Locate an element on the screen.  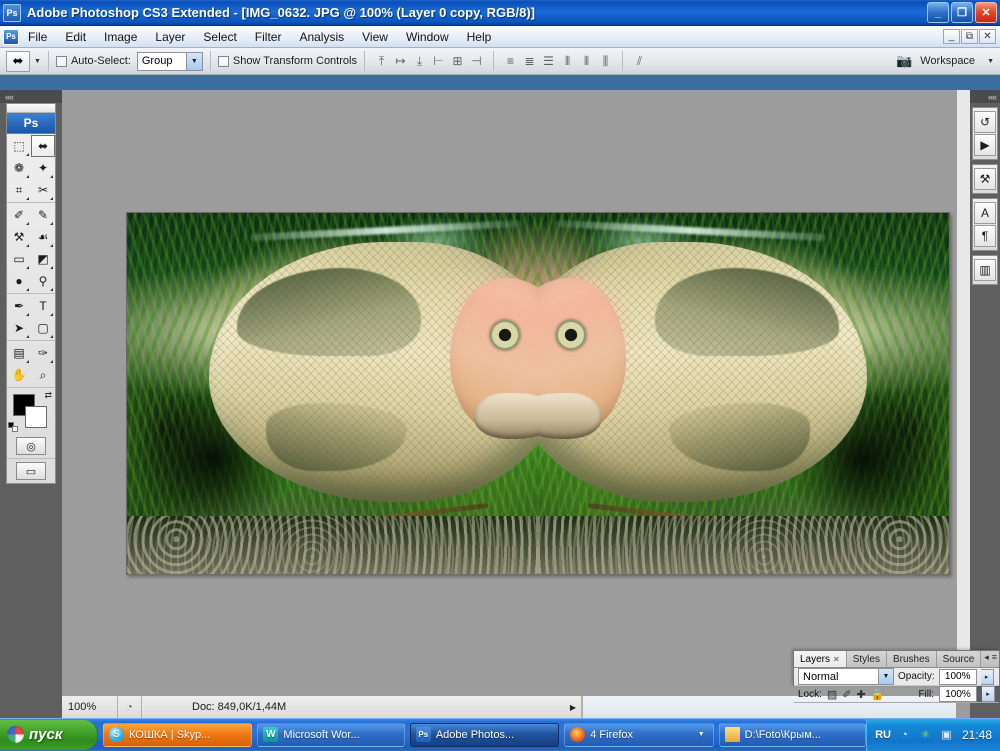
workspace-chevron-down-icon: ▼ is located at coordinates (990, 61).